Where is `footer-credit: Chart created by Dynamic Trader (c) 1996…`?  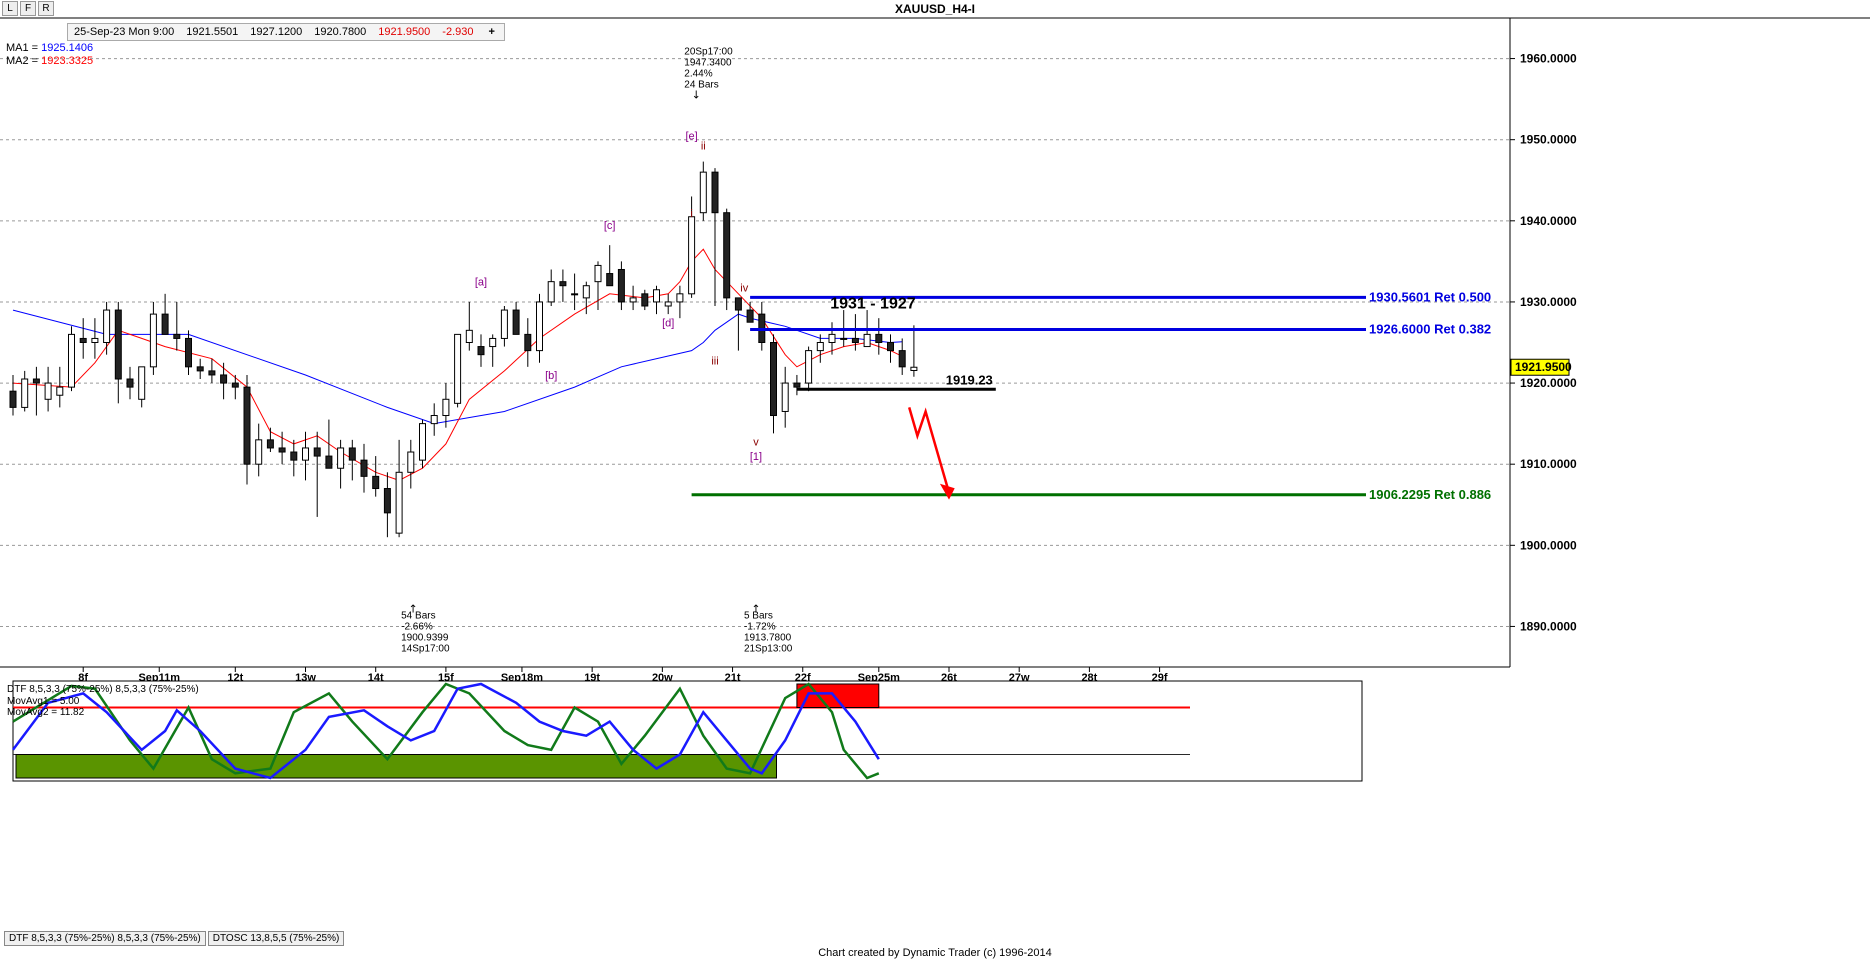
footer-credit: Chart created by Dynamic Trader (c) 1996… is located at coordinates (935, 953).